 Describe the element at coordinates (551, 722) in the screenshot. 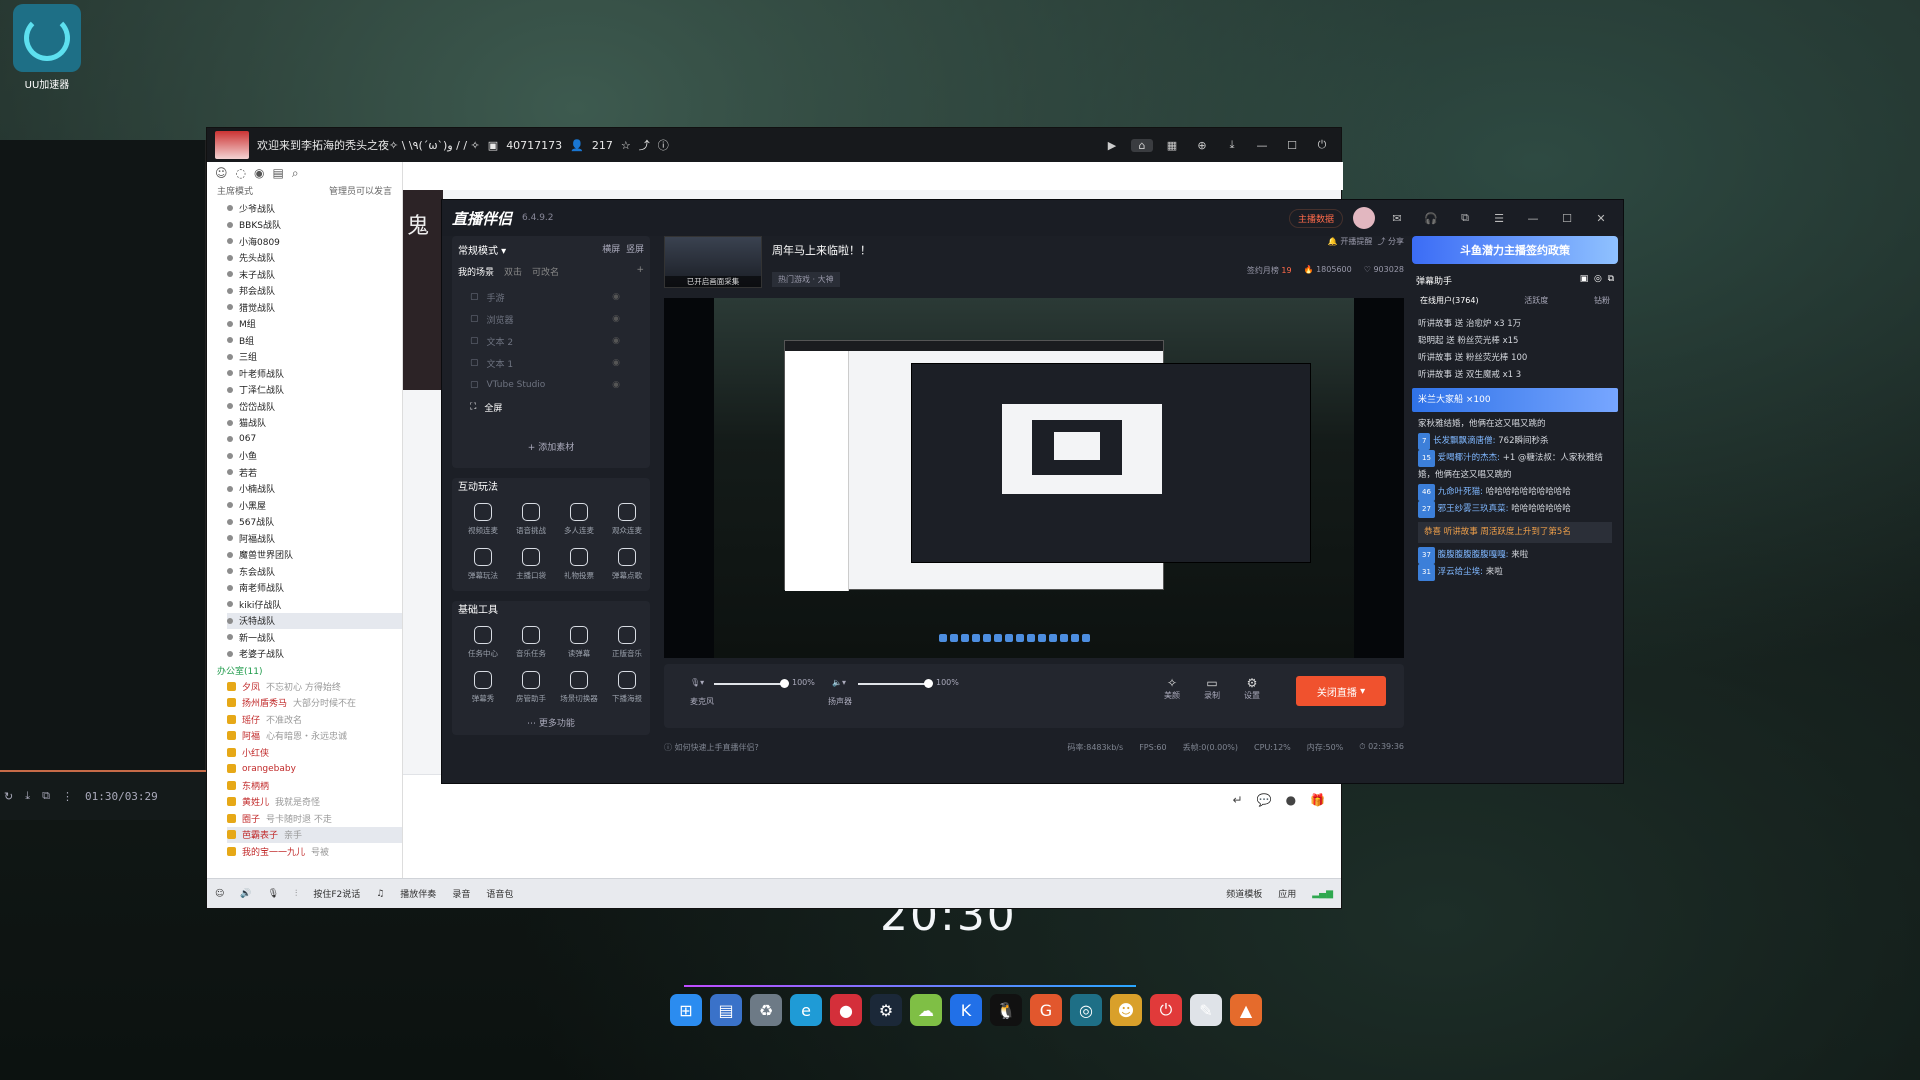

I see `more-features-button: ⋯ 更多功能` at that location.